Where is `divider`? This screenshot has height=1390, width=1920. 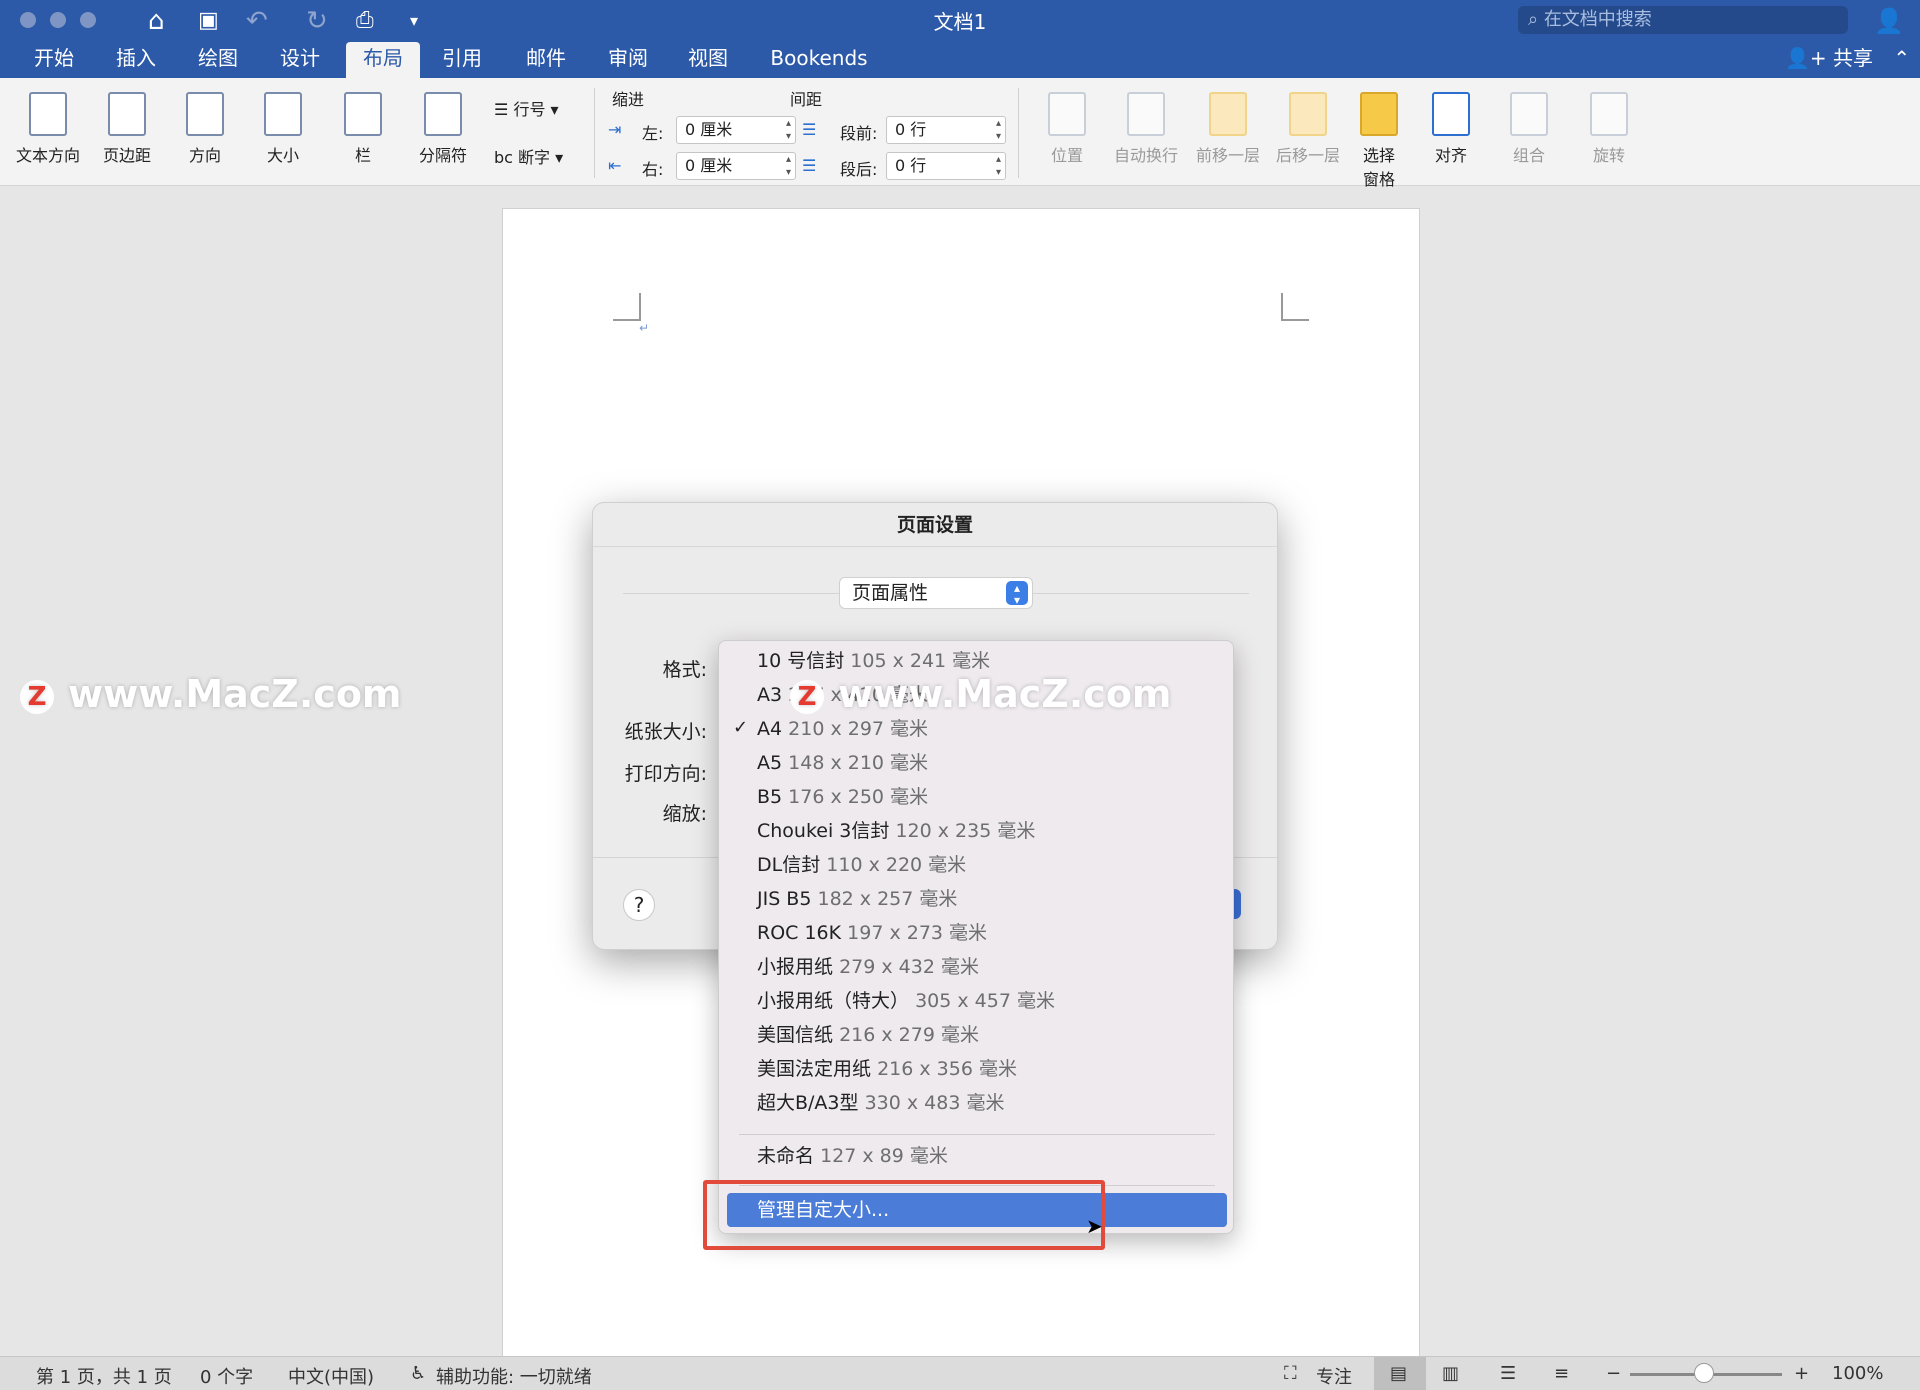 divider is located at coordinates (1018, 133).